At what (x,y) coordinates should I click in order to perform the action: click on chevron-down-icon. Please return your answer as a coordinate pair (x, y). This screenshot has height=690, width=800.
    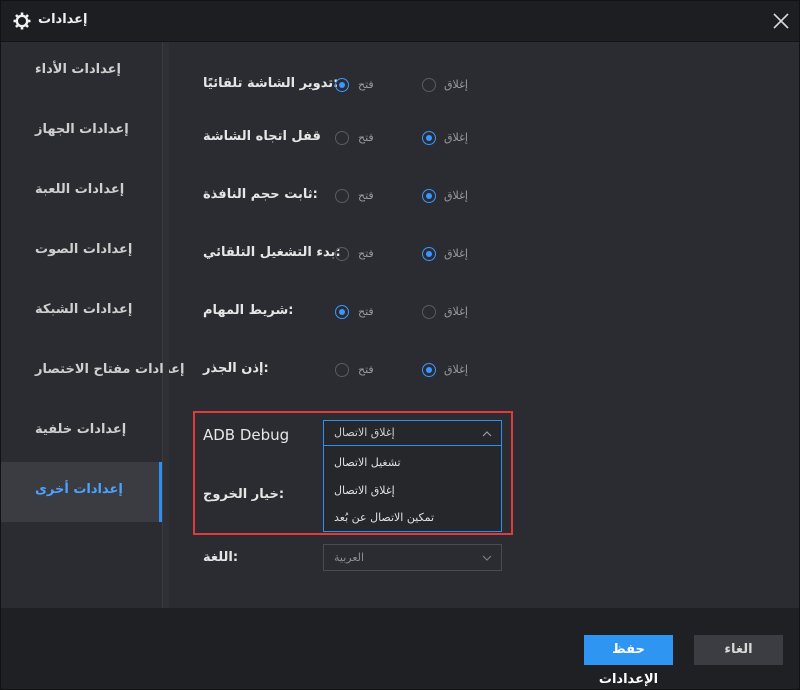
    Looking at the image, I should click on (487, 558).